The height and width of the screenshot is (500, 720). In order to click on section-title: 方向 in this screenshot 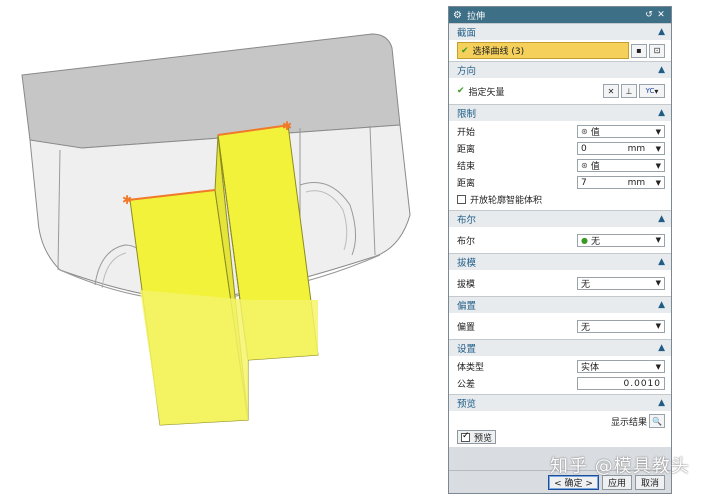, I will do `click(467, 71)`.